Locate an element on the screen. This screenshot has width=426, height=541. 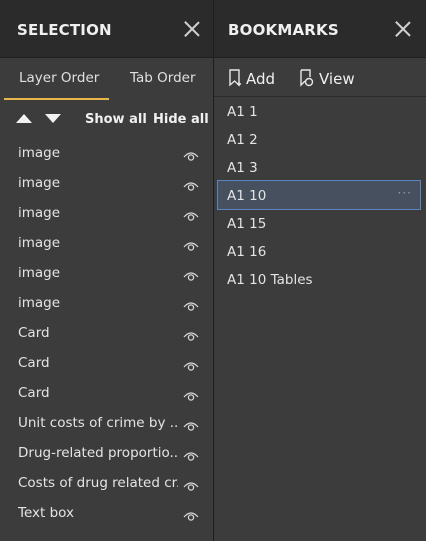
selection-header: SELECTION is located at coordinates (106, 29).